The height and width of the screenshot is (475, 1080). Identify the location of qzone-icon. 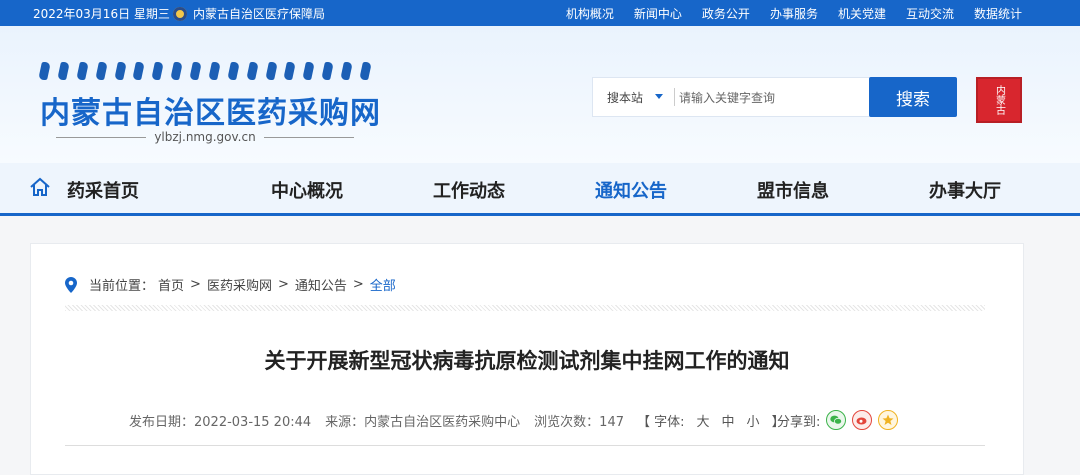
(888, 420).